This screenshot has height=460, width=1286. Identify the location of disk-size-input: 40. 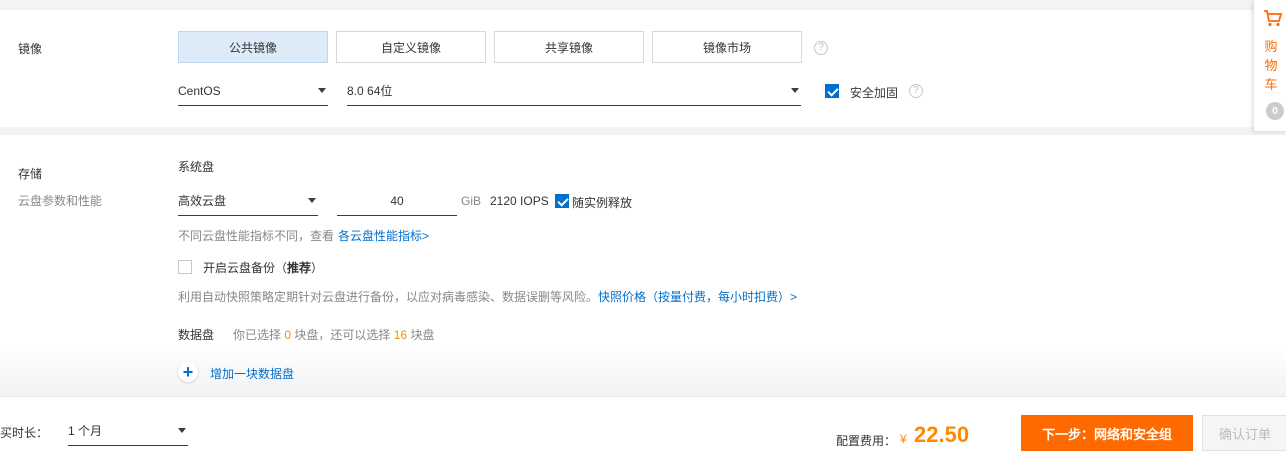
(397, 201).